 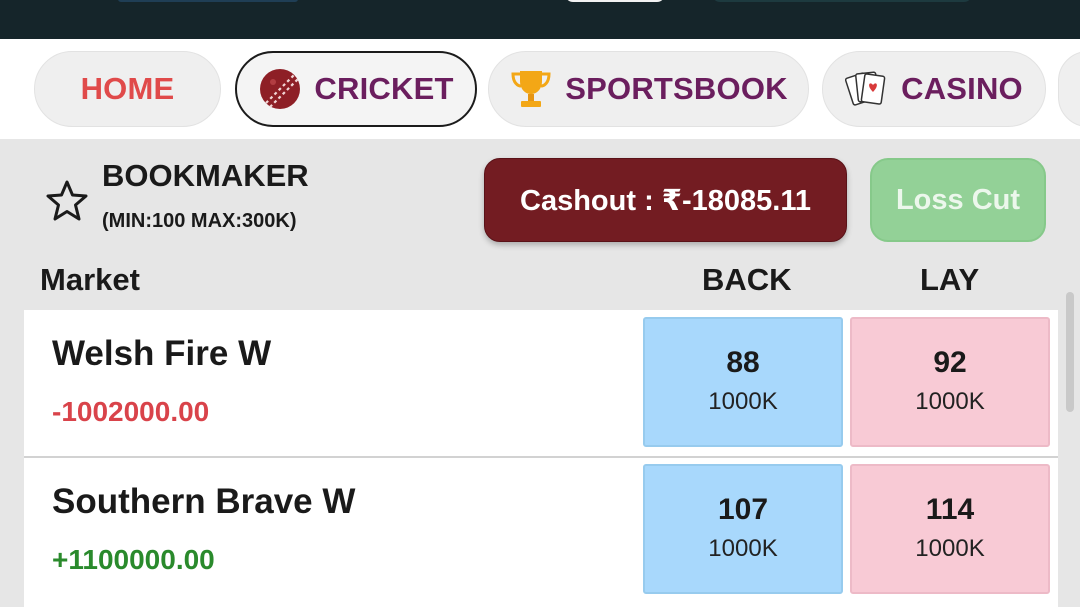 I want to click on lay-odds-button: 92 1000K, so click(x=950, y=382).